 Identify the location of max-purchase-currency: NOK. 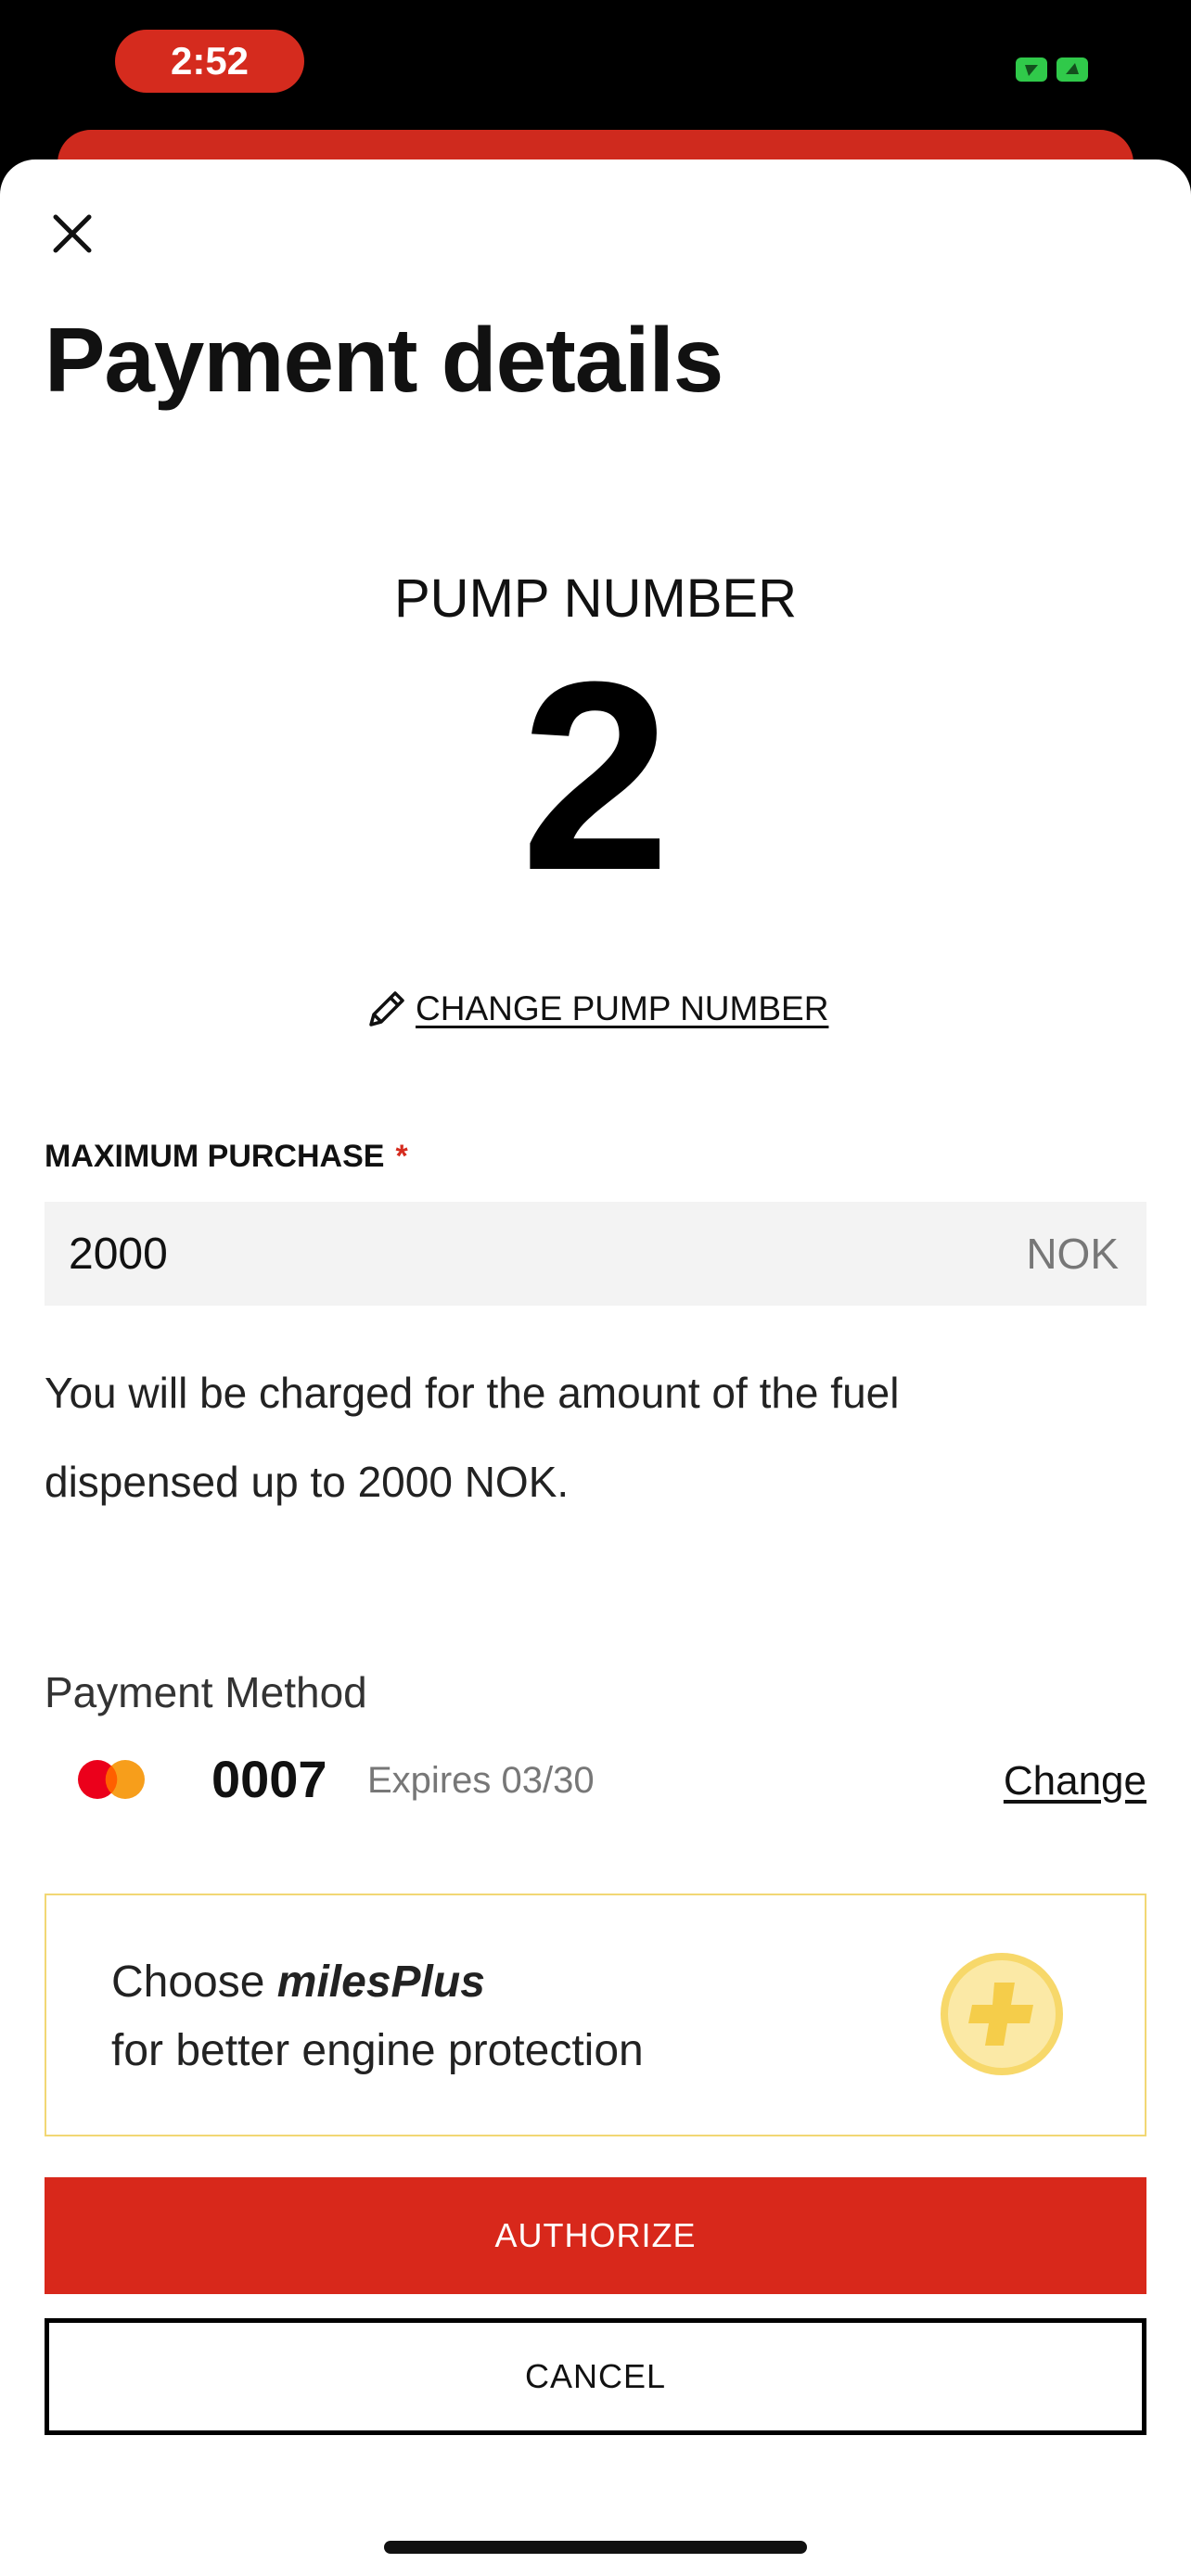
(1073, 1254).